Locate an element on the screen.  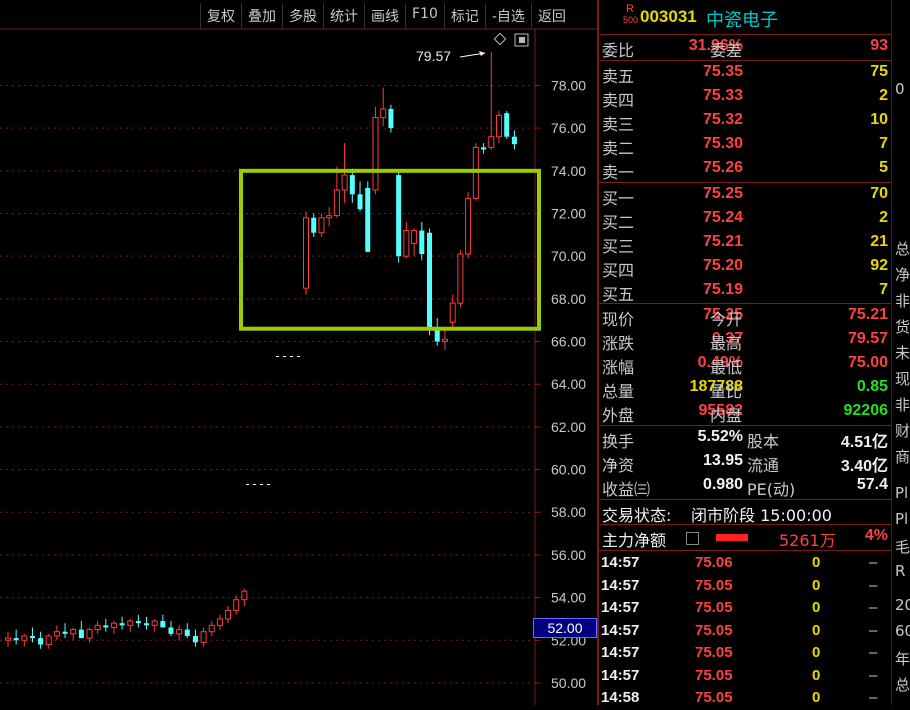
fundamental-value: 0.980 is located at coordinates (722, 484).